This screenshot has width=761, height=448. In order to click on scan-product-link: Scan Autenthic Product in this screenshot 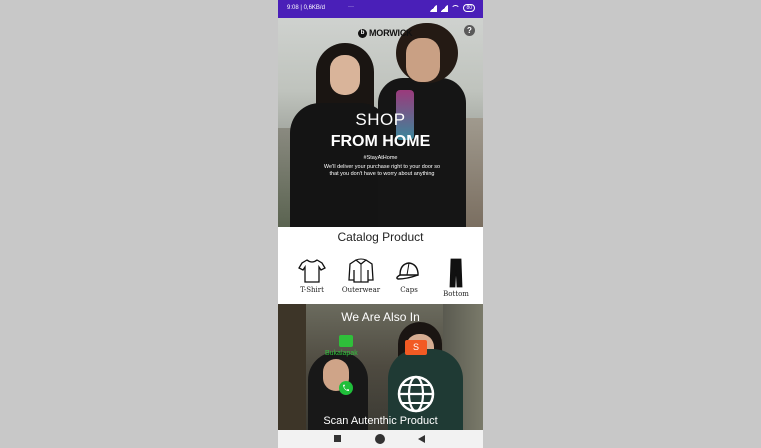, I will do `click(380, 421)`.